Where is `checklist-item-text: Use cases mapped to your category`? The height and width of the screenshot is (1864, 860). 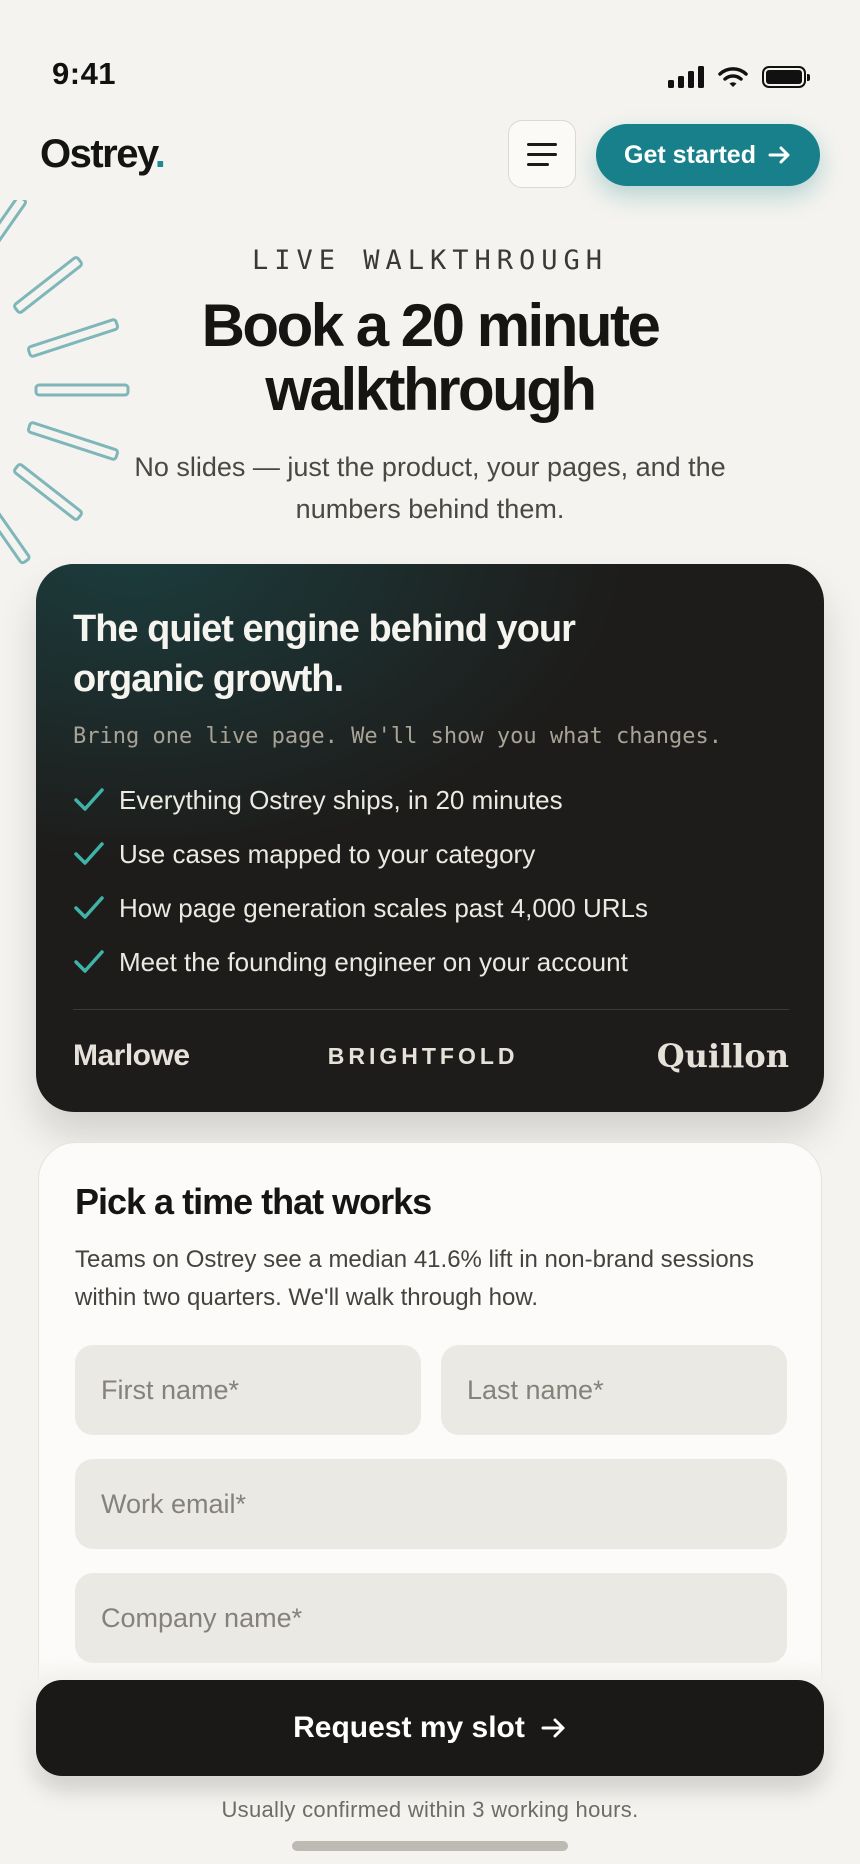
checklist-item-text: Use cases mapped to your category is located at coordinates (327, 853).